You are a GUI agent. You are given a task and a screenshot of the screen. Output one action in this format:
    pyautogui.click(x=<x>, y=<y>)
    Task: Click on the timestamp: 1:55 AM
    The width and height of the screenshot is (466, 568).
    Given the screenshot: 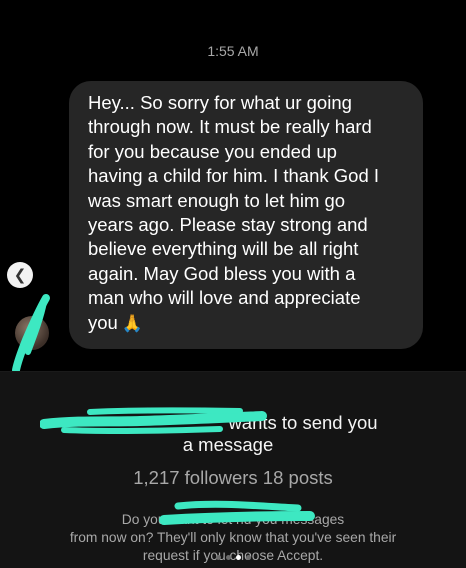 What is the action you would take?
    pyautogui.click(x=233, y=51)
    